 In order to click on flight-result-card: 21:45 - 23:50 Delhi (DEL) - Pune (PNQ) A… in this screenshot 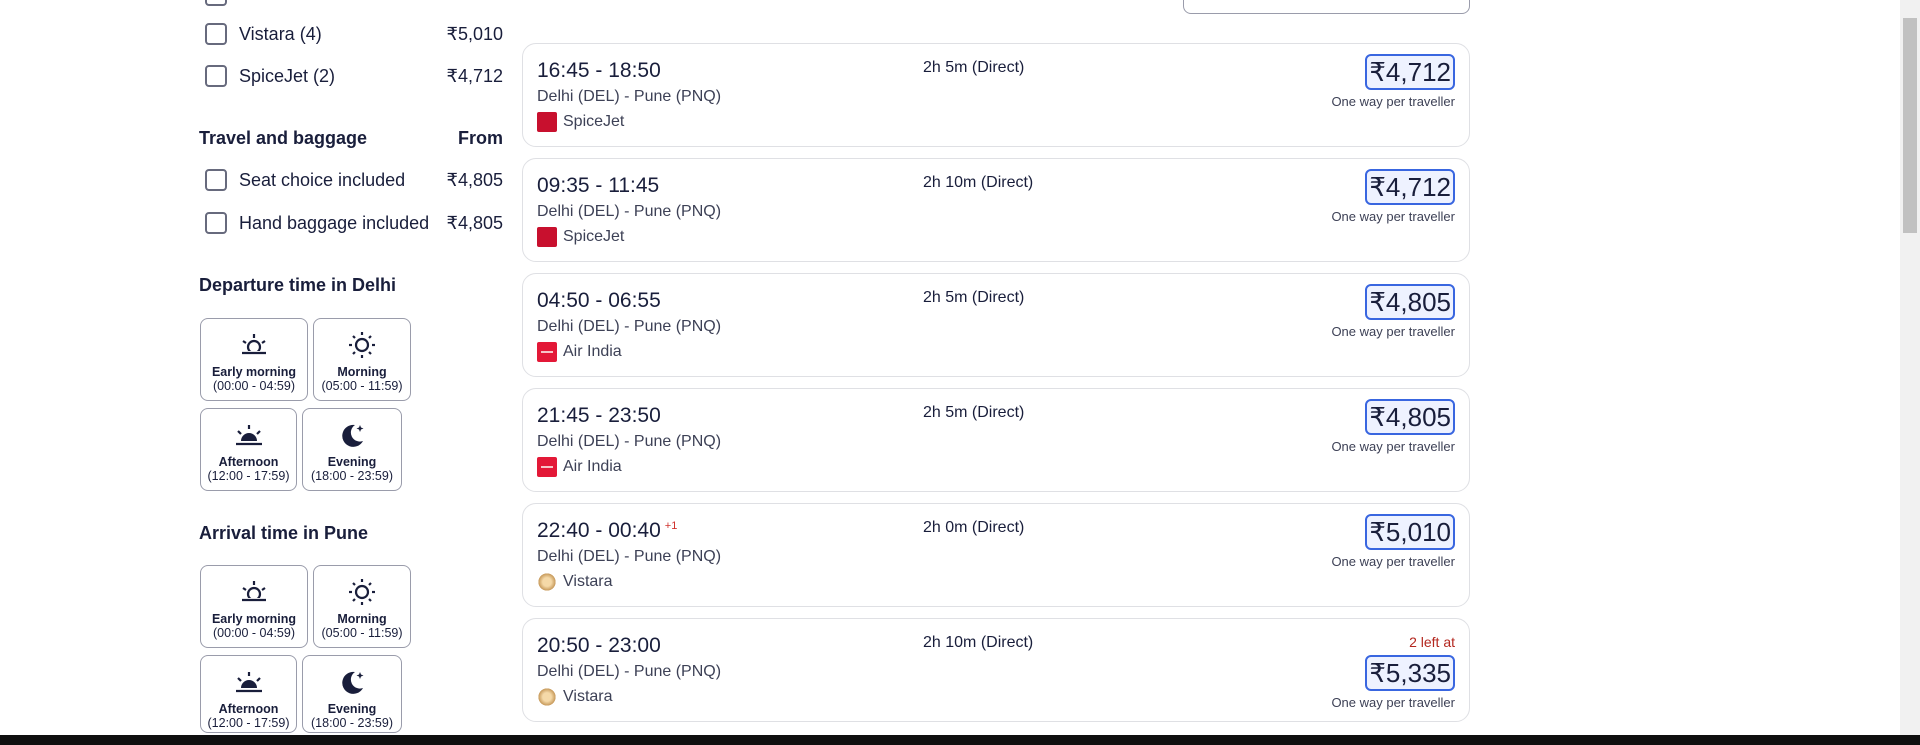, I will do `click(996, 440)`.